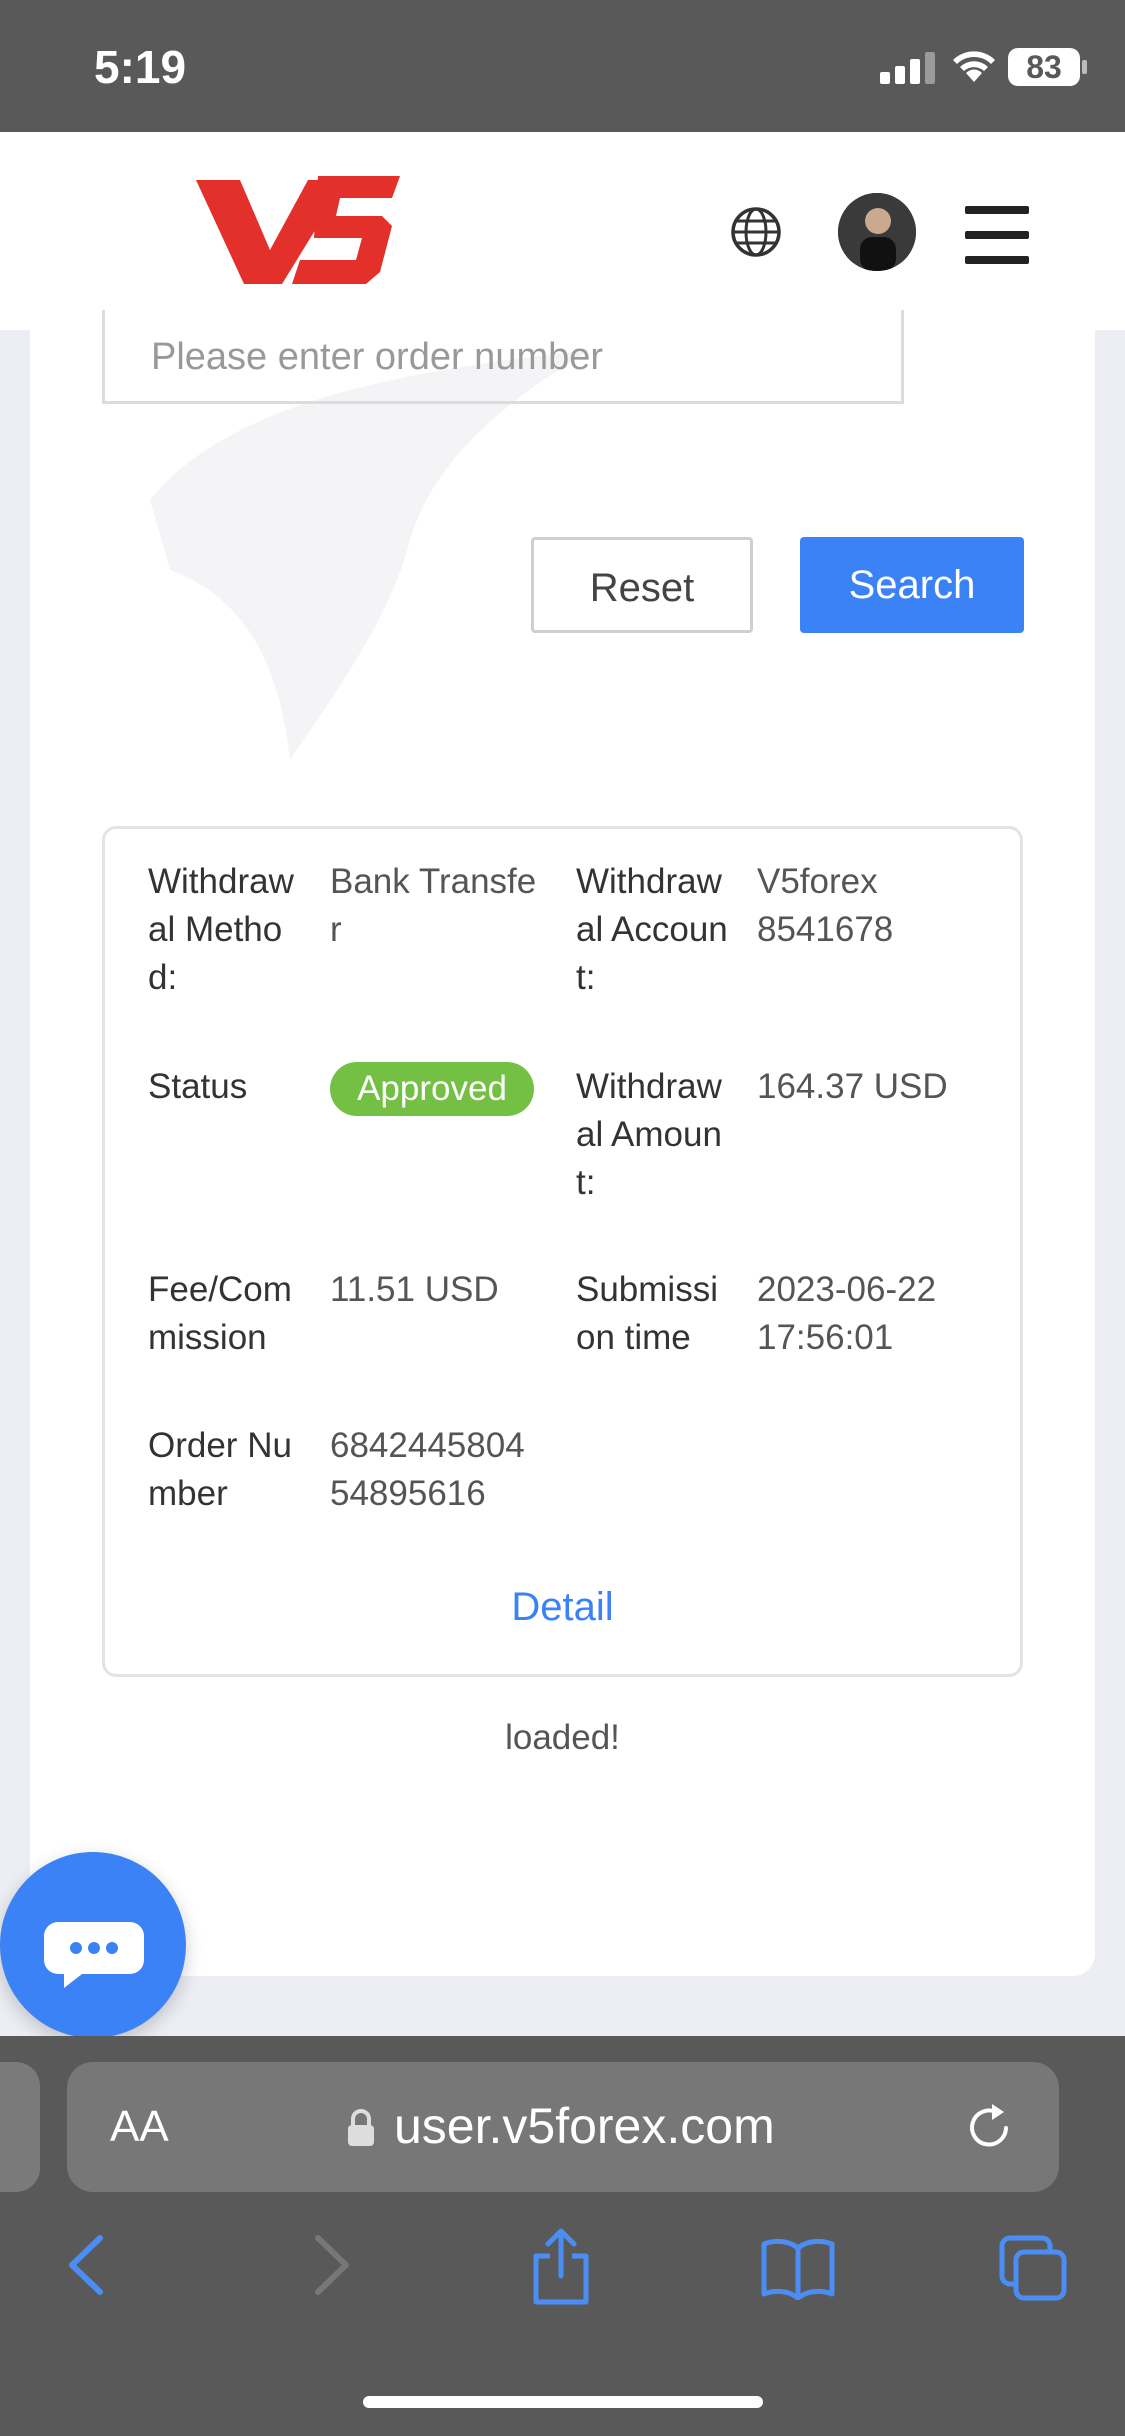  What do you see at coordinates (907, 68) in the screenshot?
I see `cellular-signal-icon` at bounding box center [907, 68].